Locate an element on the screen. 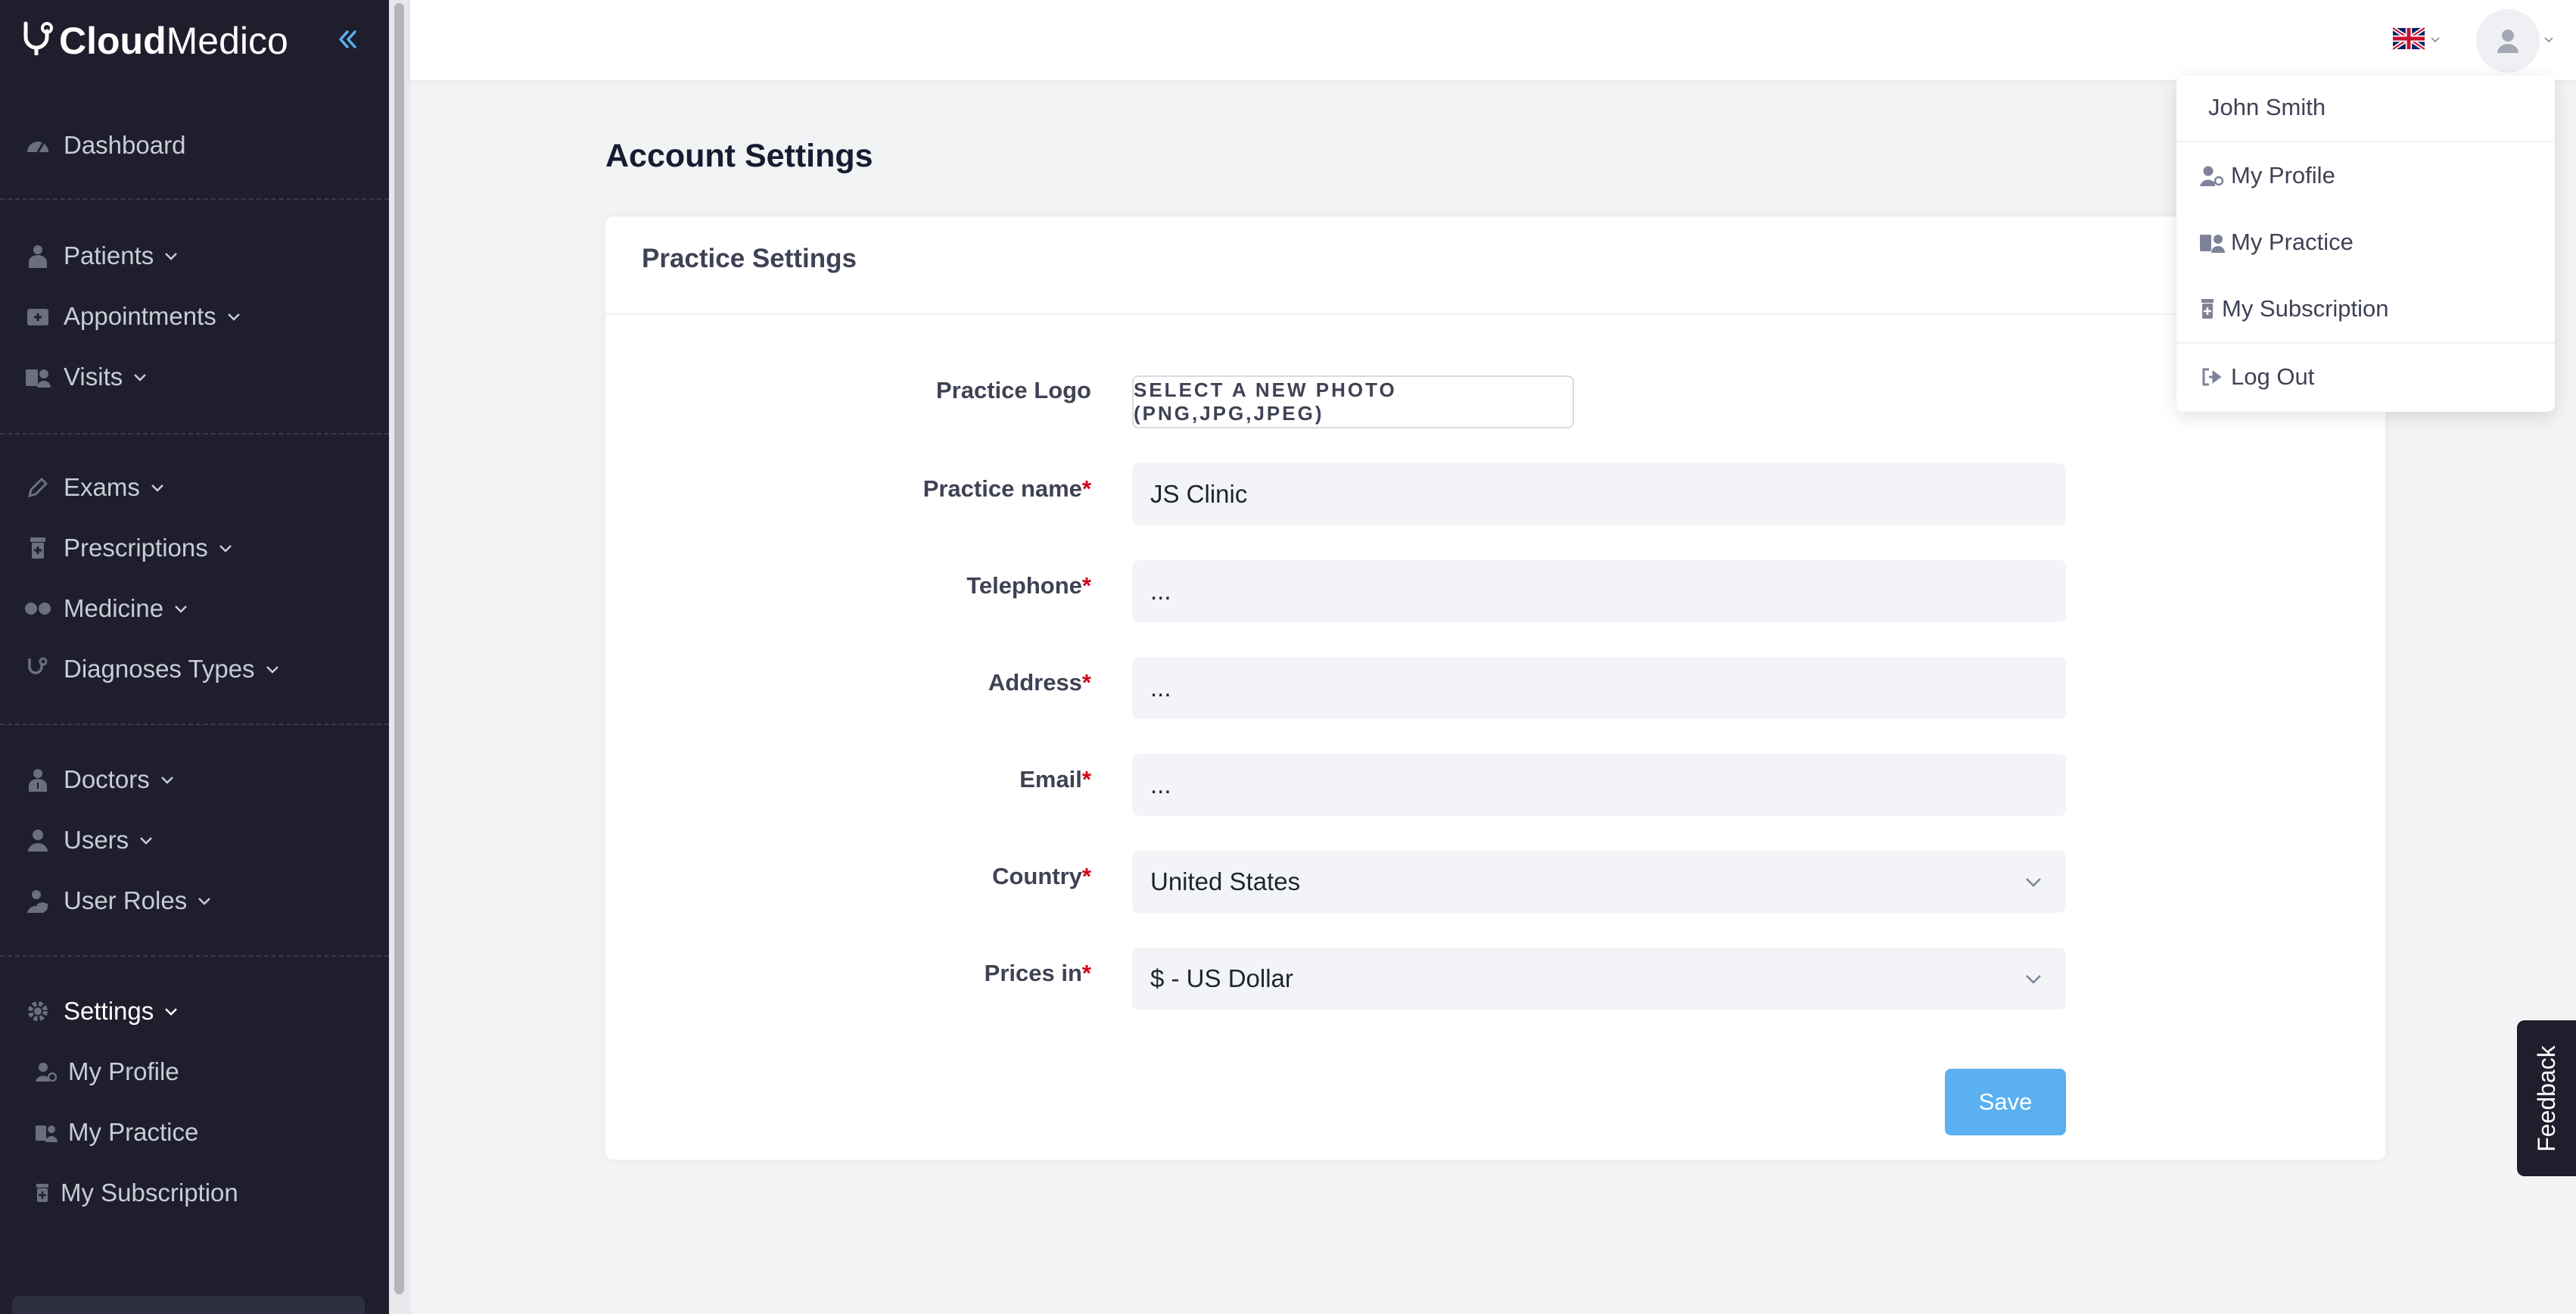 The image size is (2576, 1314). sidebar-item-medicine: Medicine is located at coordinates (107, 608).